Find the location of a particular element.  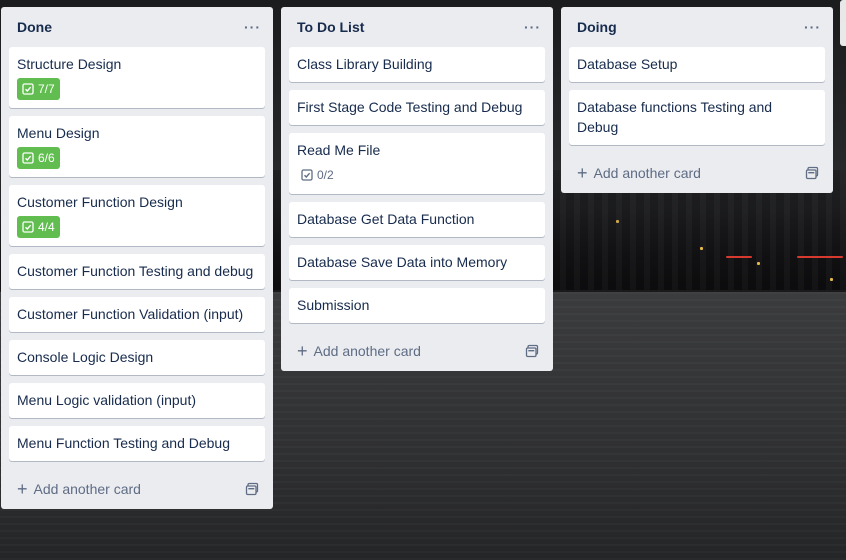

card-class-library-building: Class Library Building is located at coordinates (417, 64).